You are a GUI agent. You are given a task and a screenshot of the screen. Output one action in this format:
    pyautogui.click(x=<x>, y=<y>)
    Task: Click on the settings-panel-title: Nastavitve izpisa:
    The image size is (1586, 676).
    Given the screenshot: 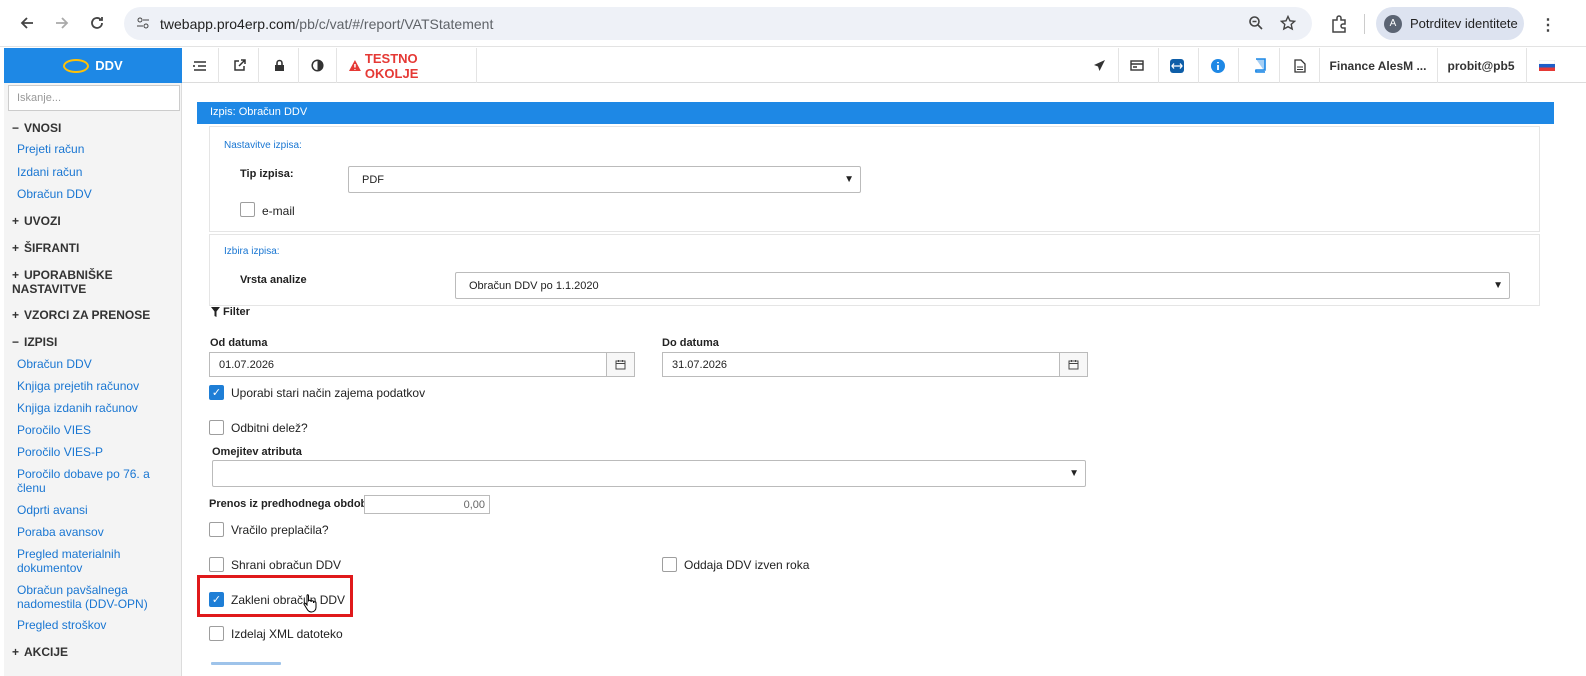 What is the action you would take?
    pyautogui.click(x=263, y=145)
    